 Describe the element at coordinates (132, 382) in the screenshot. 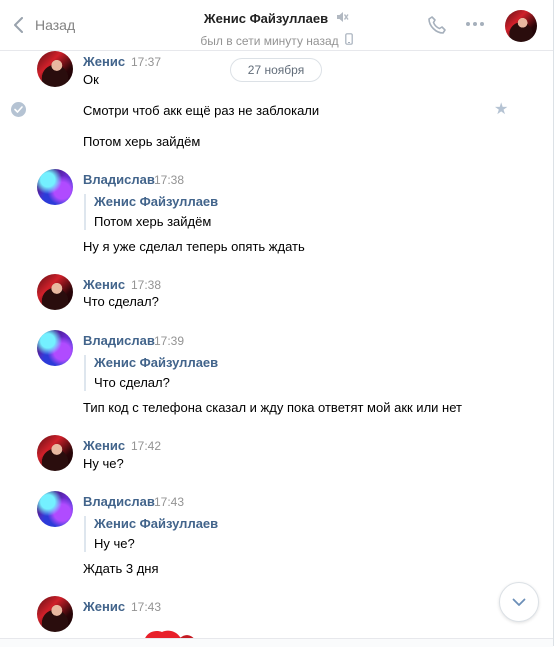

I see `quoted-text: Что сделал?` at that location.